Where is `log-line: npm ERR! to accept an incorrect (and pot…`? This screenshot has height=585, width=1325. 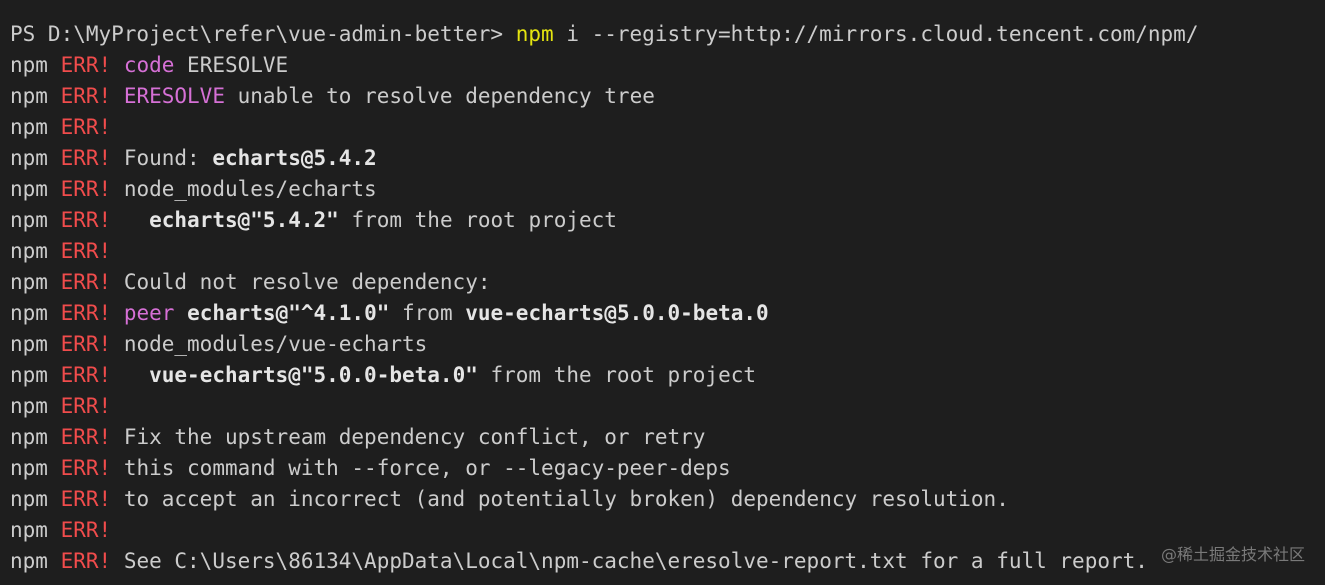 log-line: npm ERR! to accept an incorrect (and pot… is located at coordinates (667, 499).